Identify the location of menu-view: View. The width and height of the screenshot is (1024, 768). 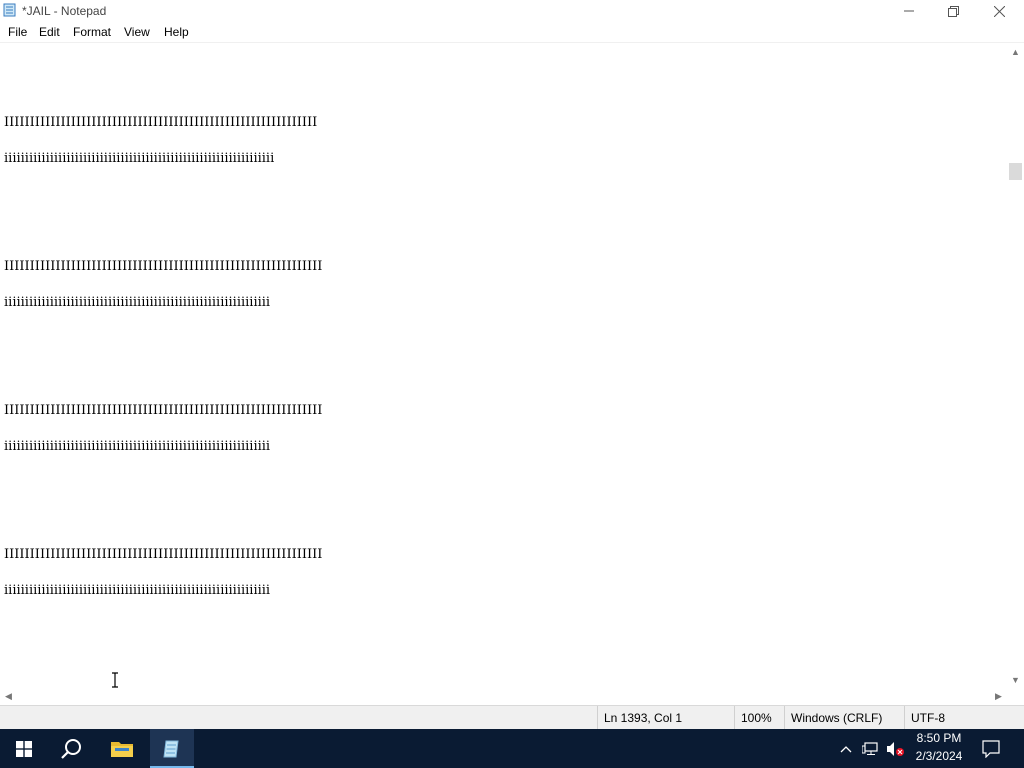
(137, 32).